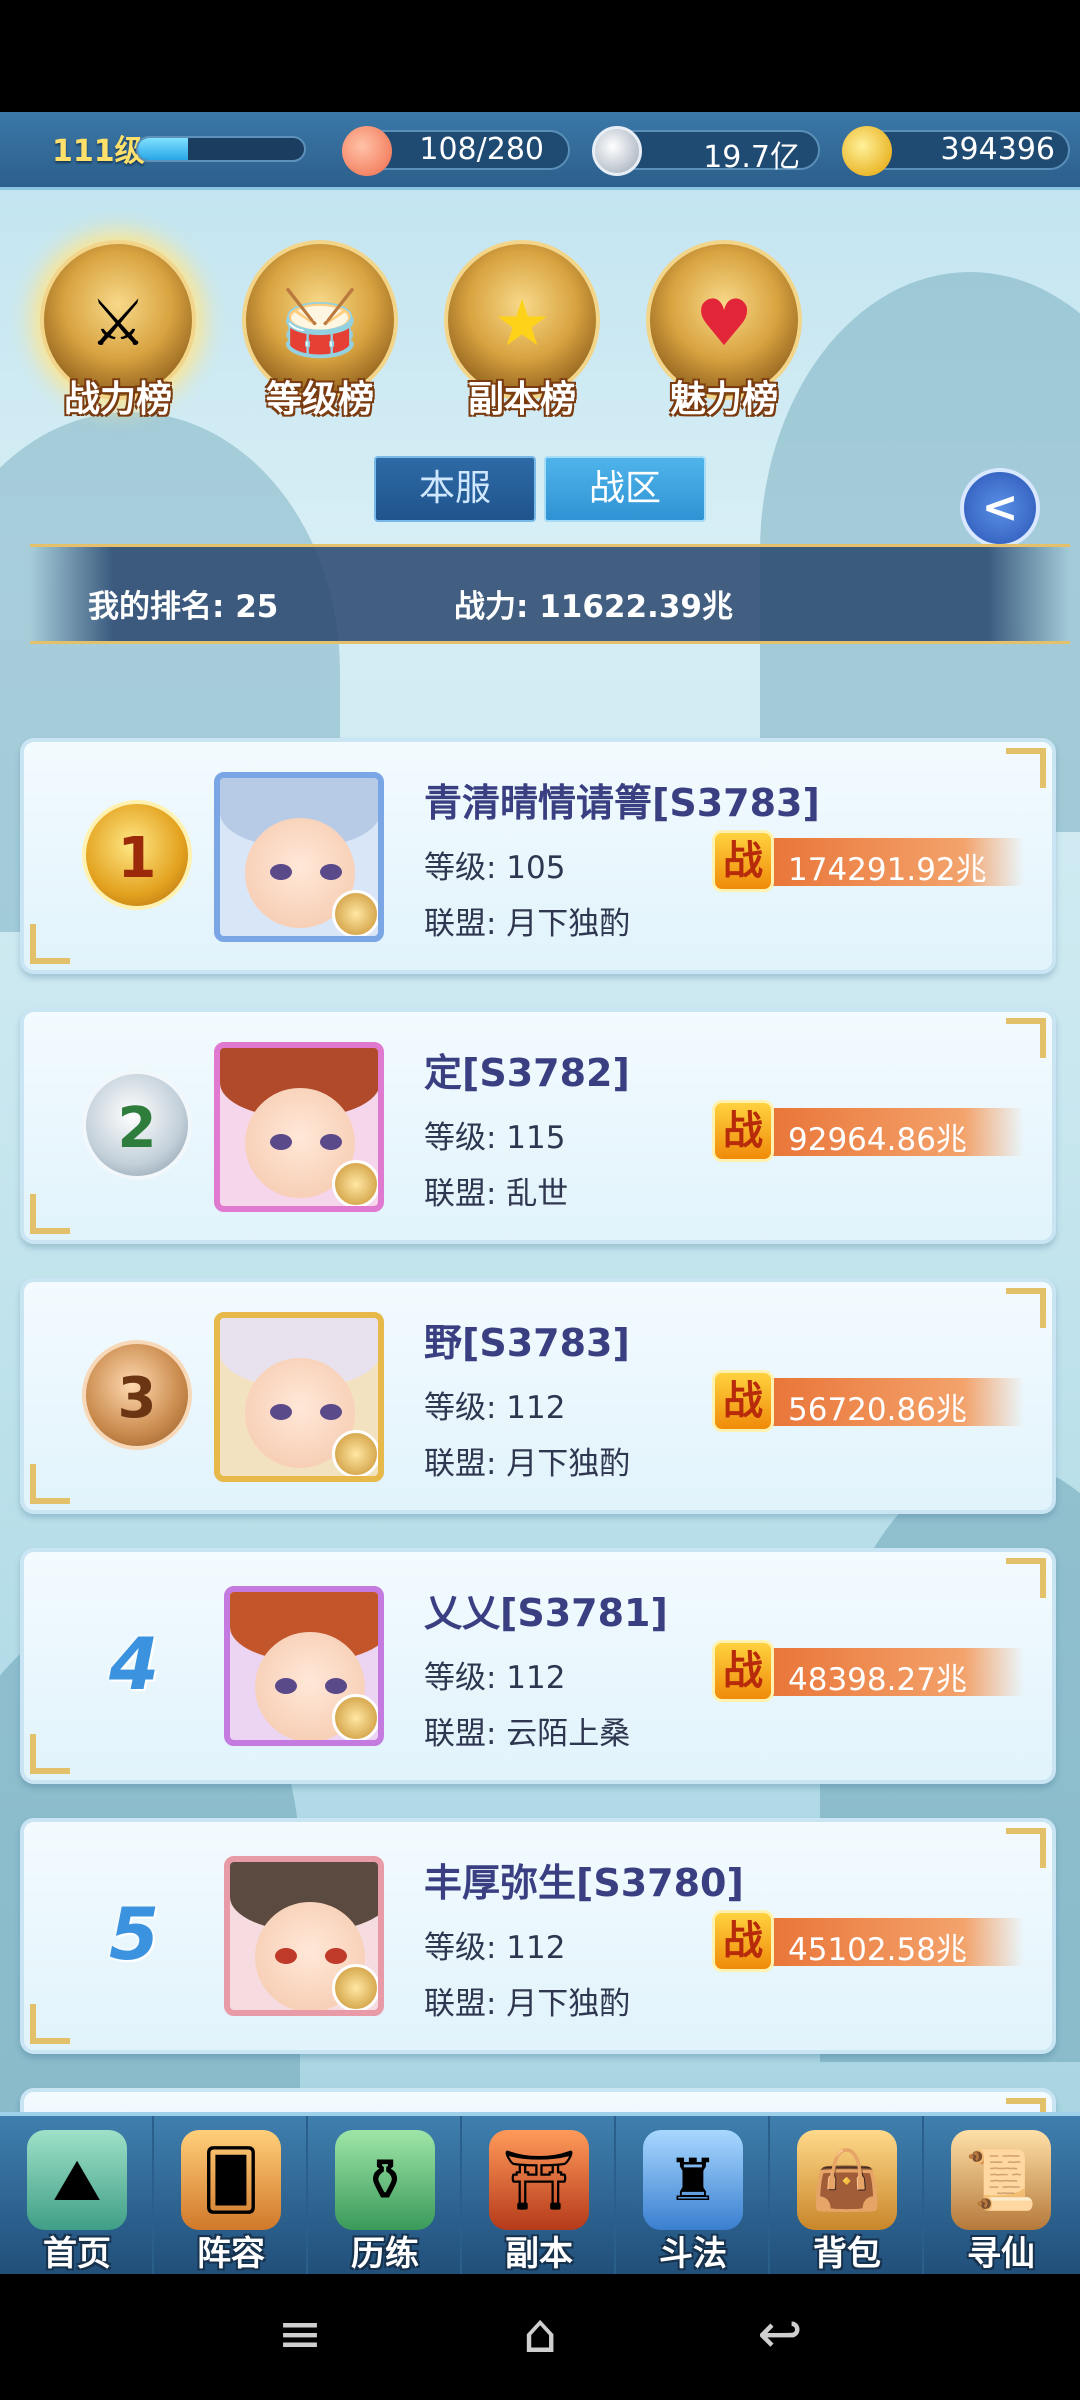 The image size is (1080, 2400). I want to click on ranking-row: 4 乂乂[S3781] 等级: 112 联盟: 云陌上桑 战 48398.27兆, so click(538, 1666).